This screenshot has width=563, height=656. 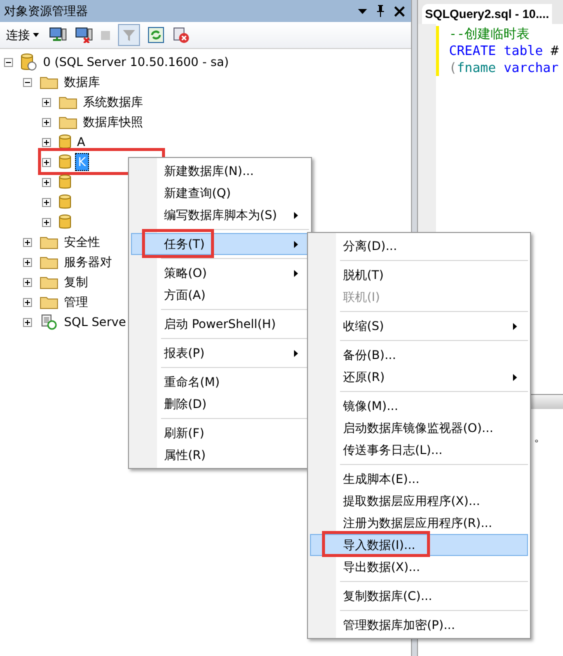 What do you see at coordinates (181, 35) in the screenshot?
I see `script-cancel-icon` at bounding box center [181, 35].